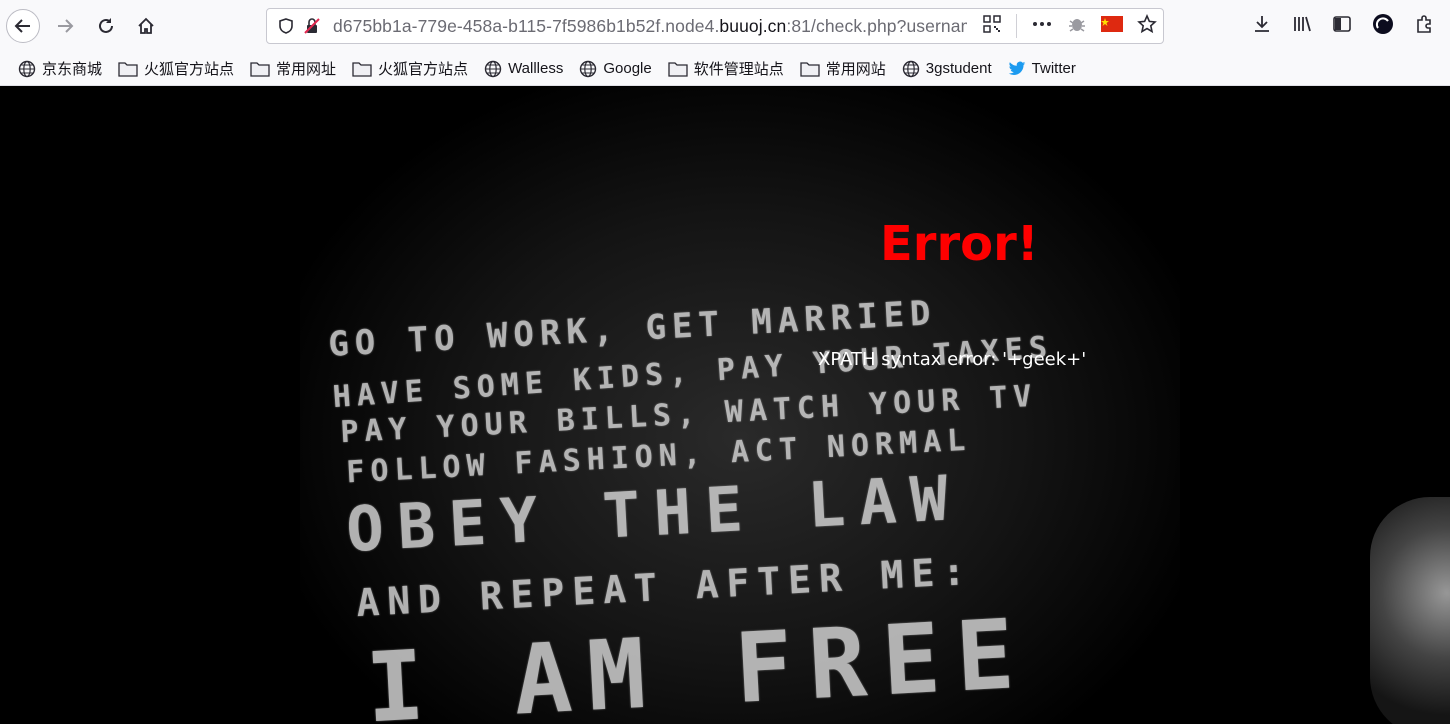  I want to click on home-icon, so click(146, 25).